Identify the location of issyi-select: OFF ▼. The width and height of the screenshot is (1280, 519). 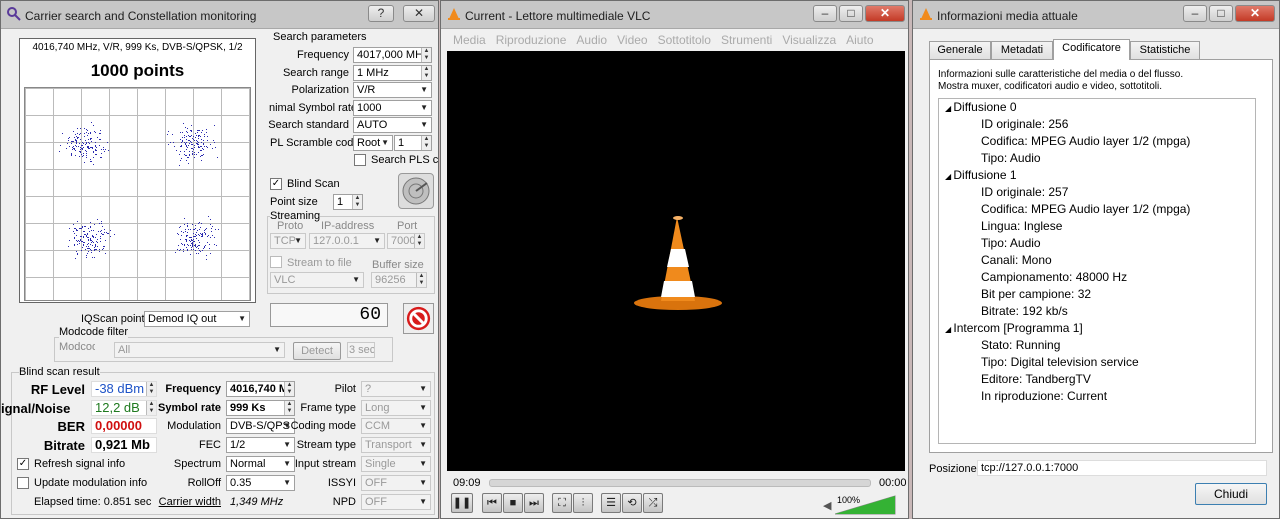
(396, 483).